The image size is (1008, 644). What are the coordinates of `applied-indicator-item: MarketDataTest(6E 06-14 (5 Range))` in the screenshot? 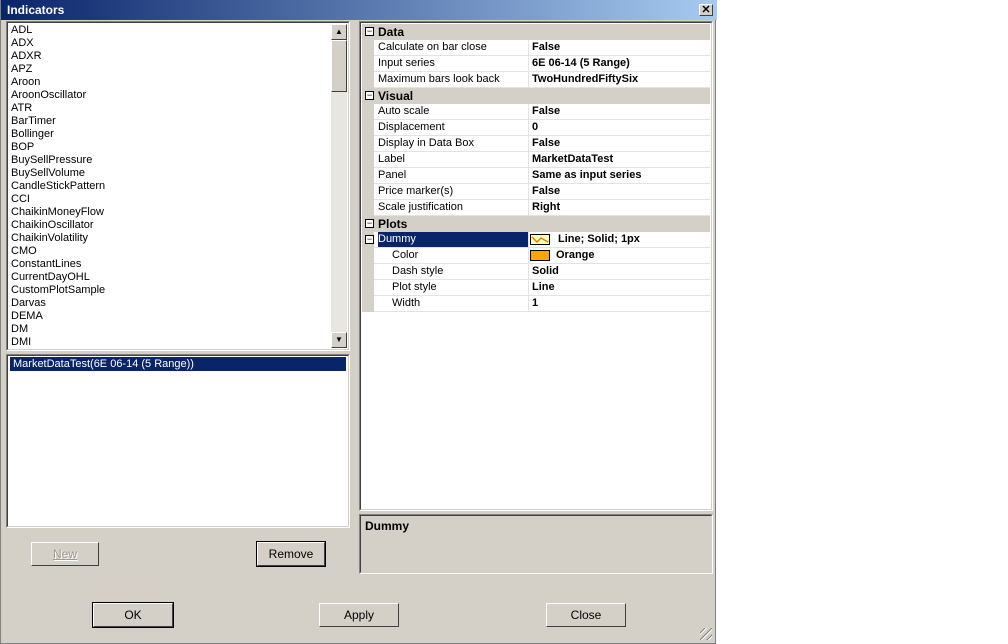 It's located at (178, 364).